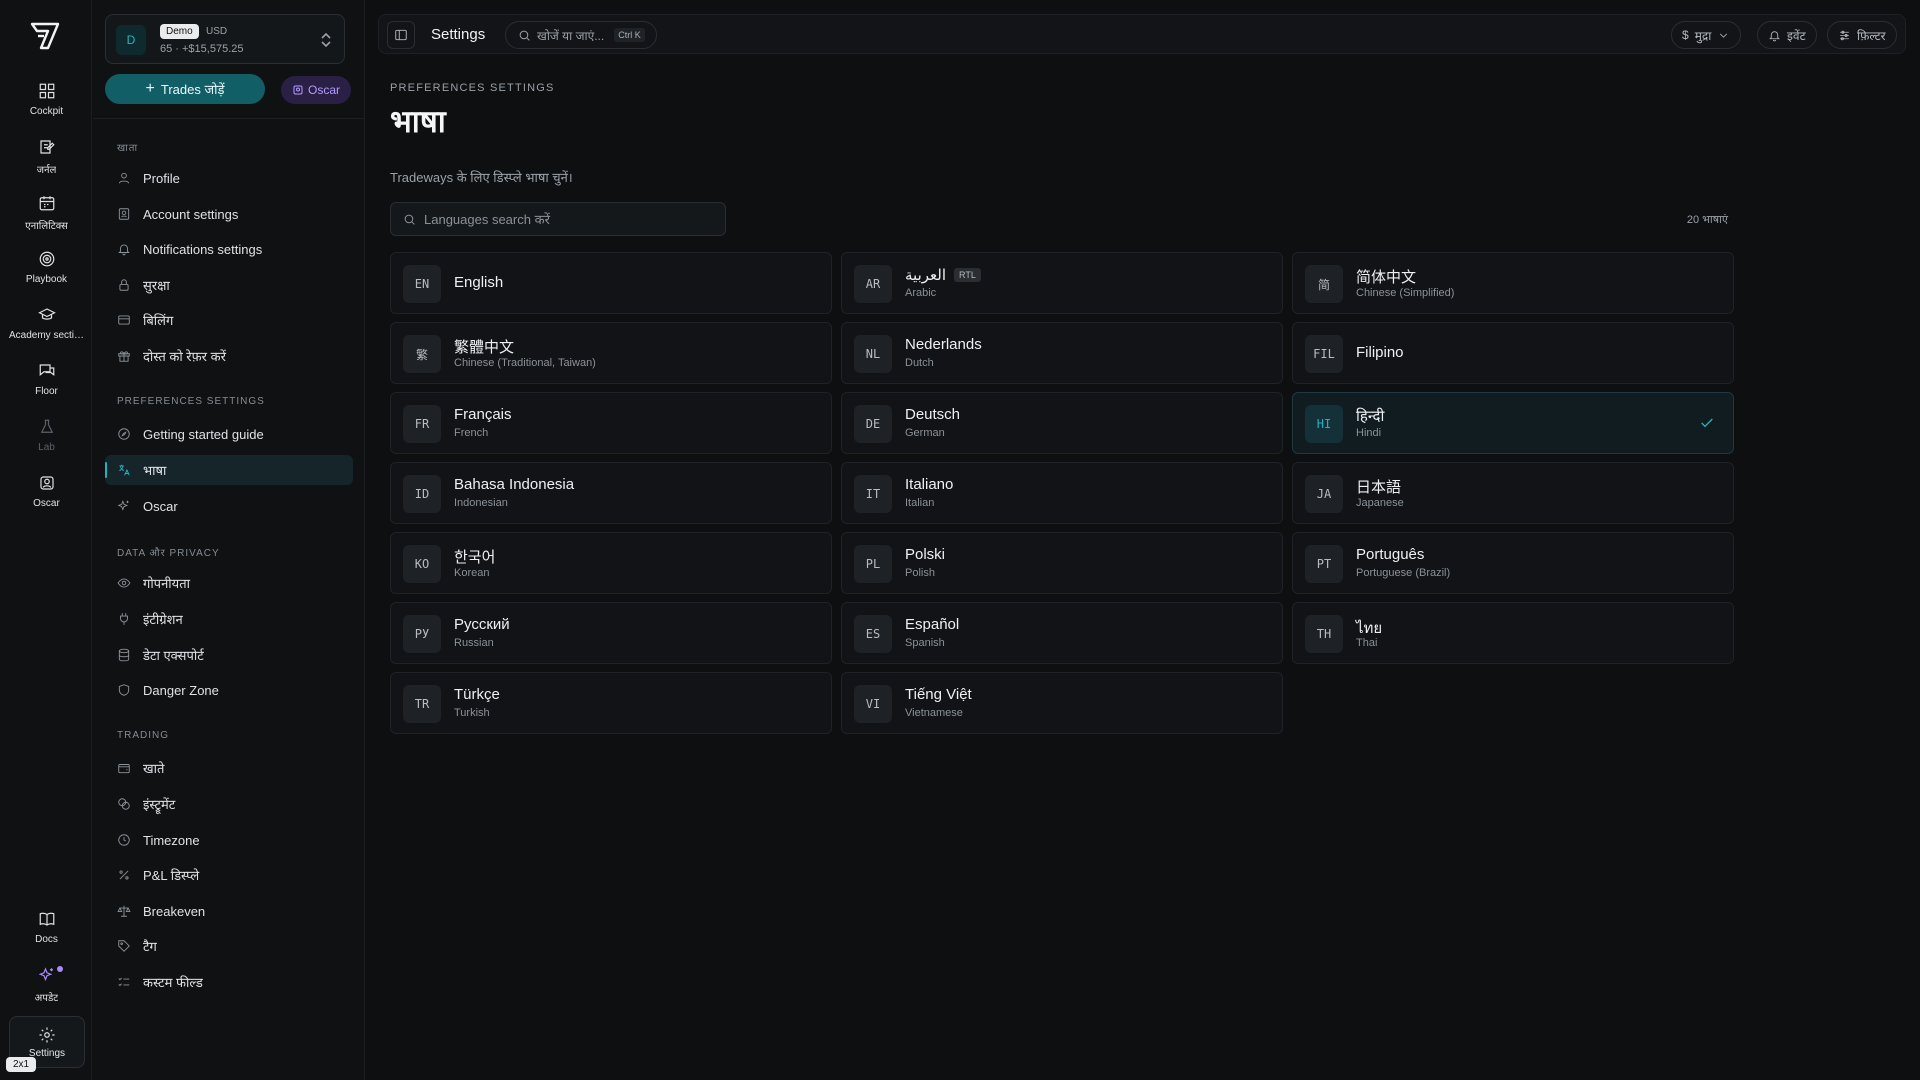  Describe the element at coordinates (46, 444) in the screenshot. I see `rail-lab: Lab` at that location.